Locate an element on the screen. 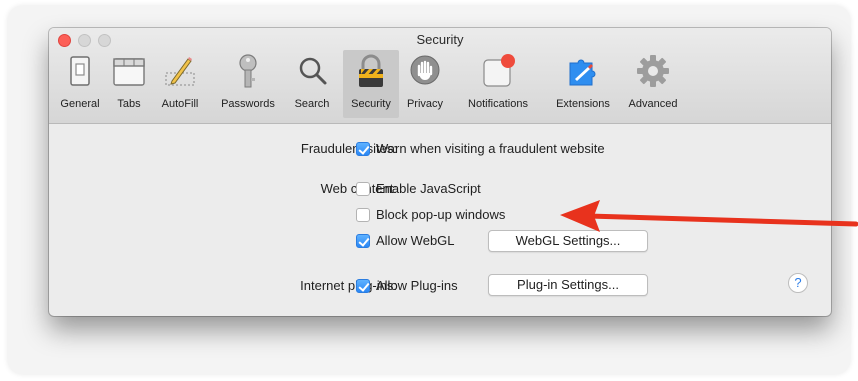 This screenshot has width=858, height=381. tab-label: Notifications is located at coordinates (498, 104).